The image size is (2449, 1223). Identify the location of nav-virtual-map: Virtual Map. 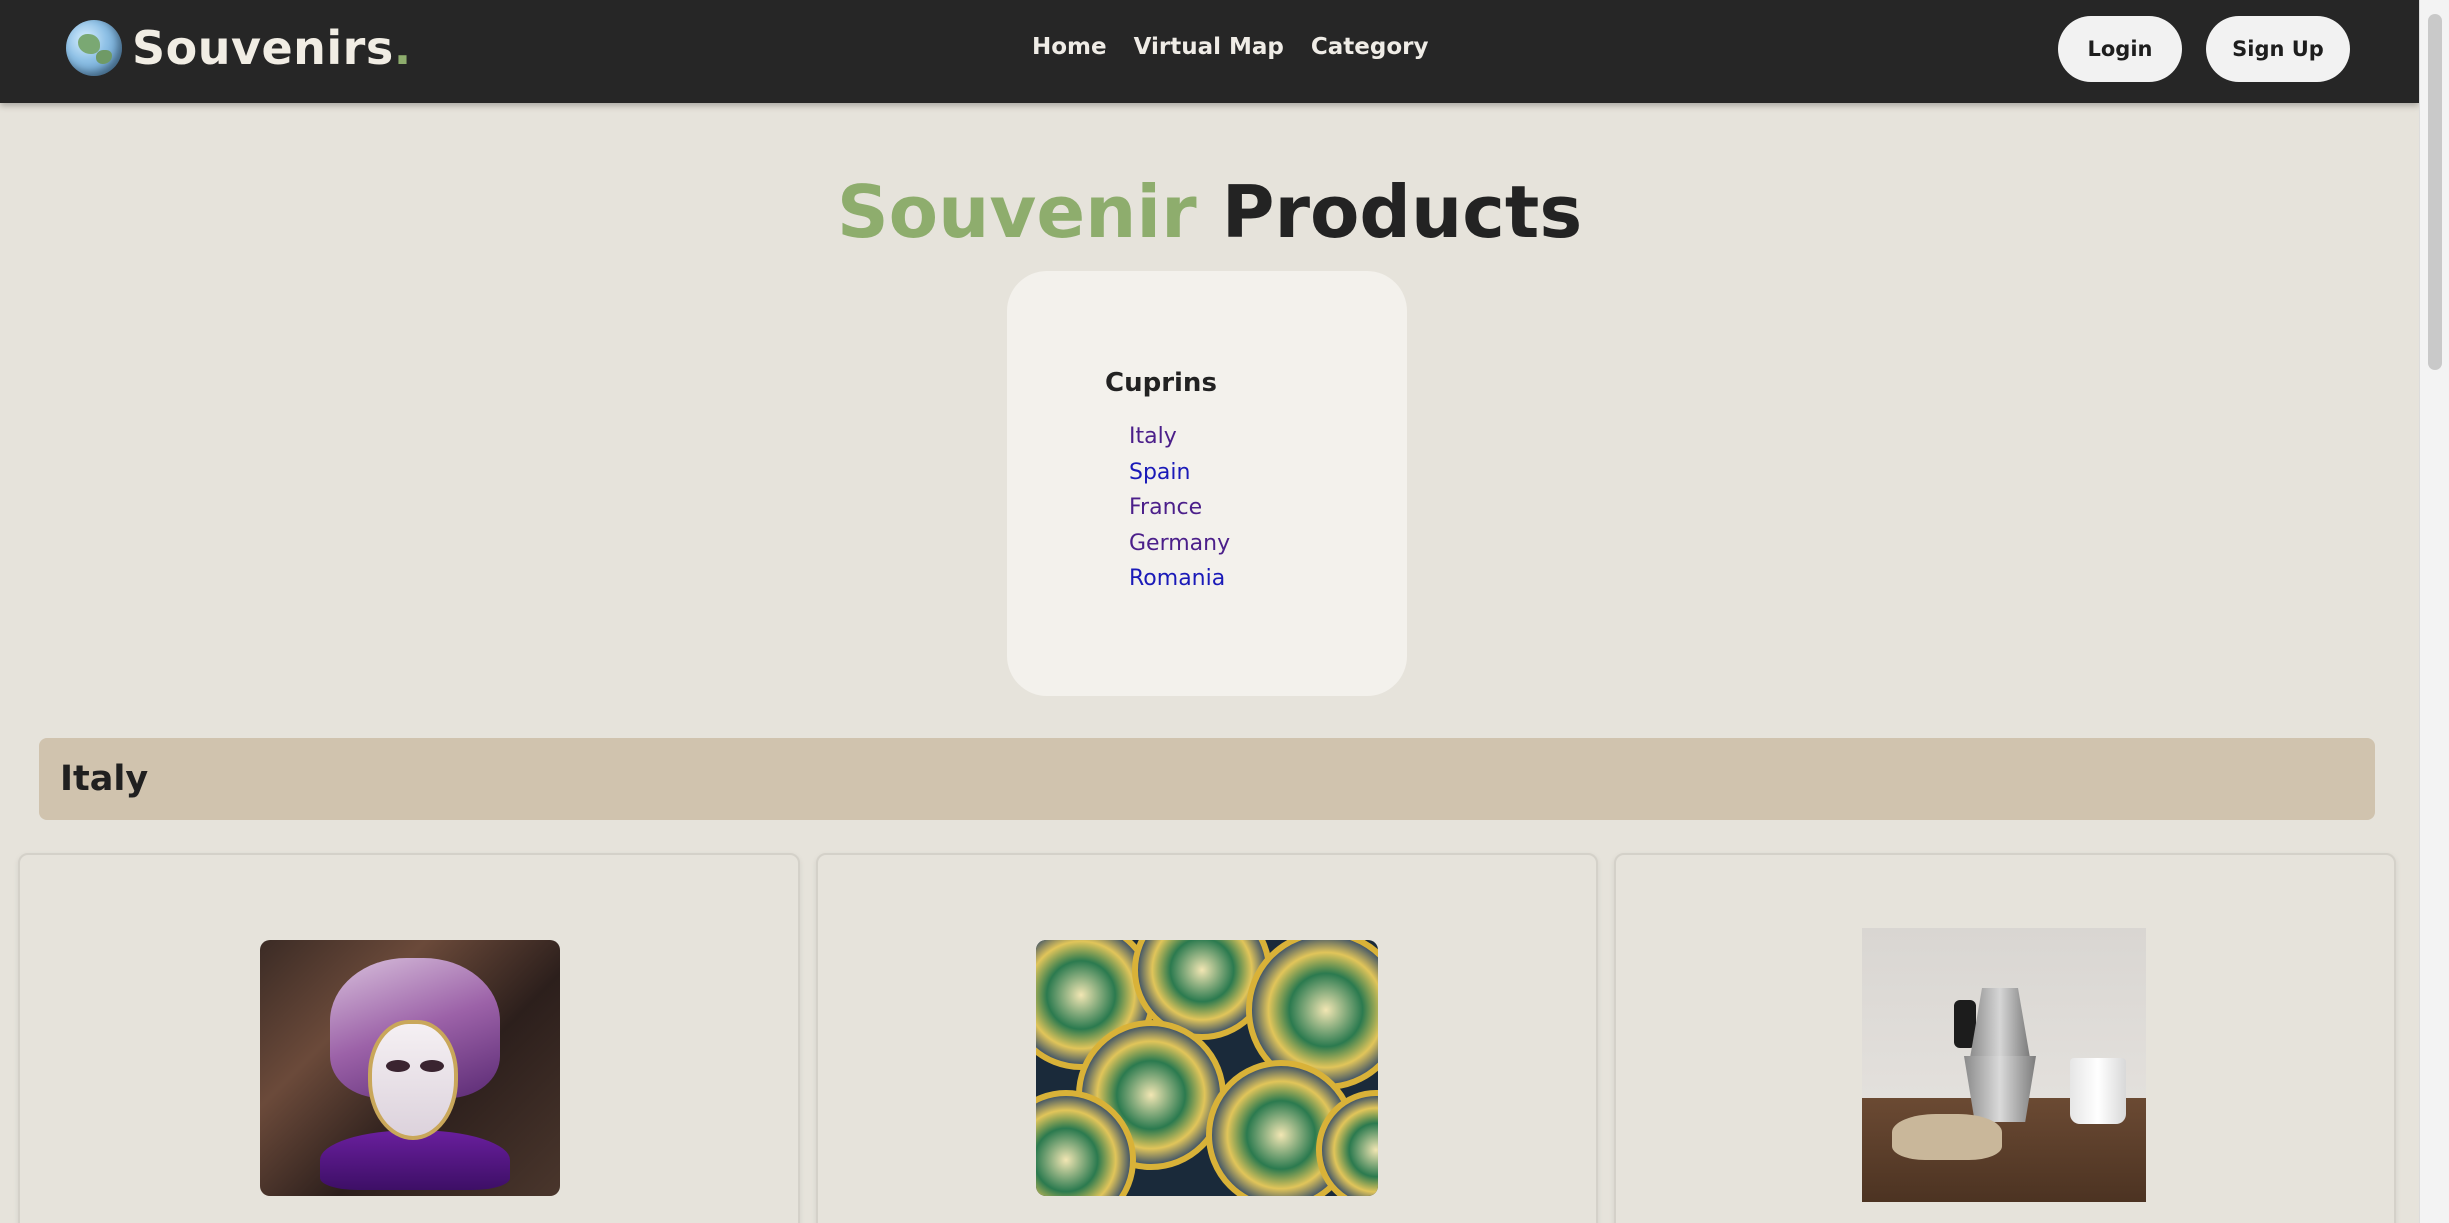
(1209, 47).